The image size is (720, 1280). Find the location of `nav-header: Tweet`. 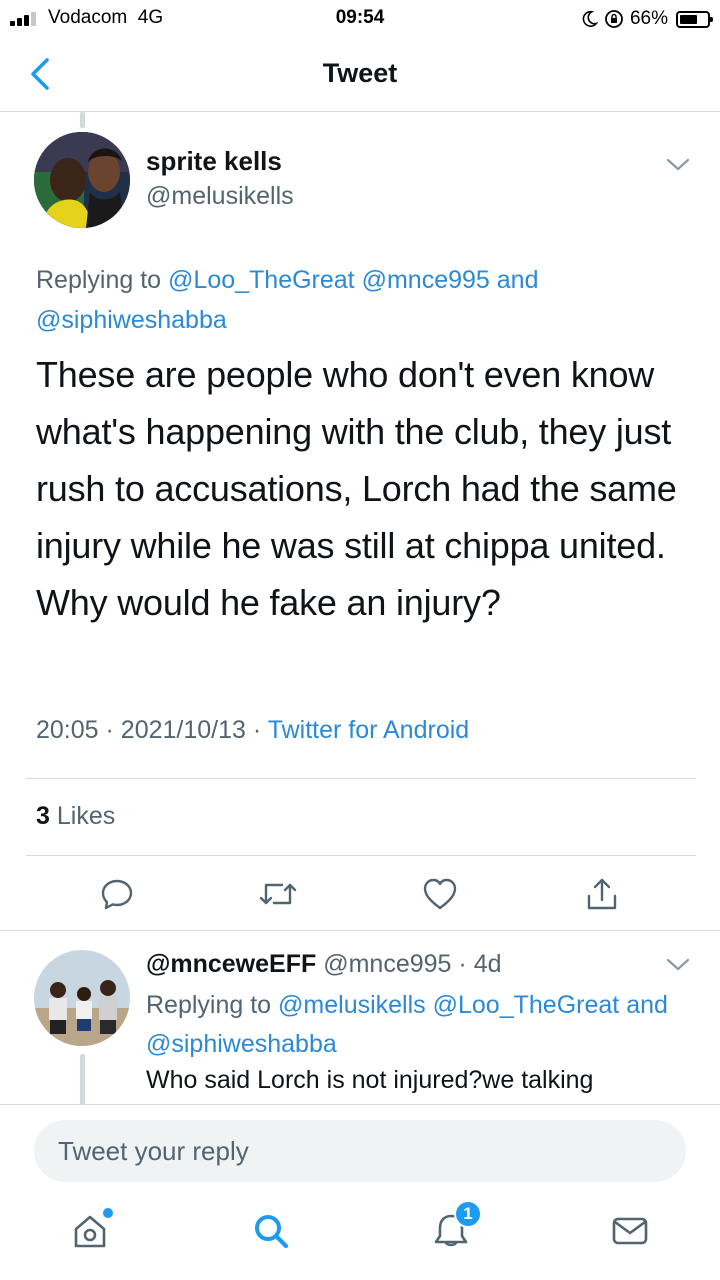

nav-header: Tweet is located at coordinates (360, 74).